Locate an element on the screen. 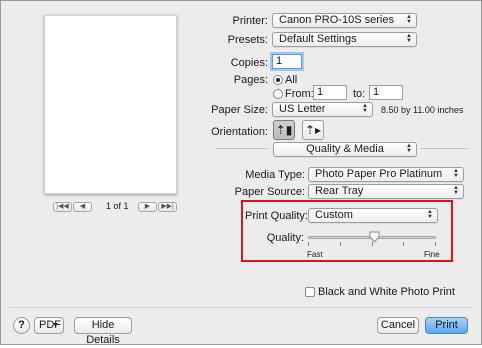 This screenshot has height=348, width=482. paper-source-label: Paper Source: is located at coordinates (269, 192).